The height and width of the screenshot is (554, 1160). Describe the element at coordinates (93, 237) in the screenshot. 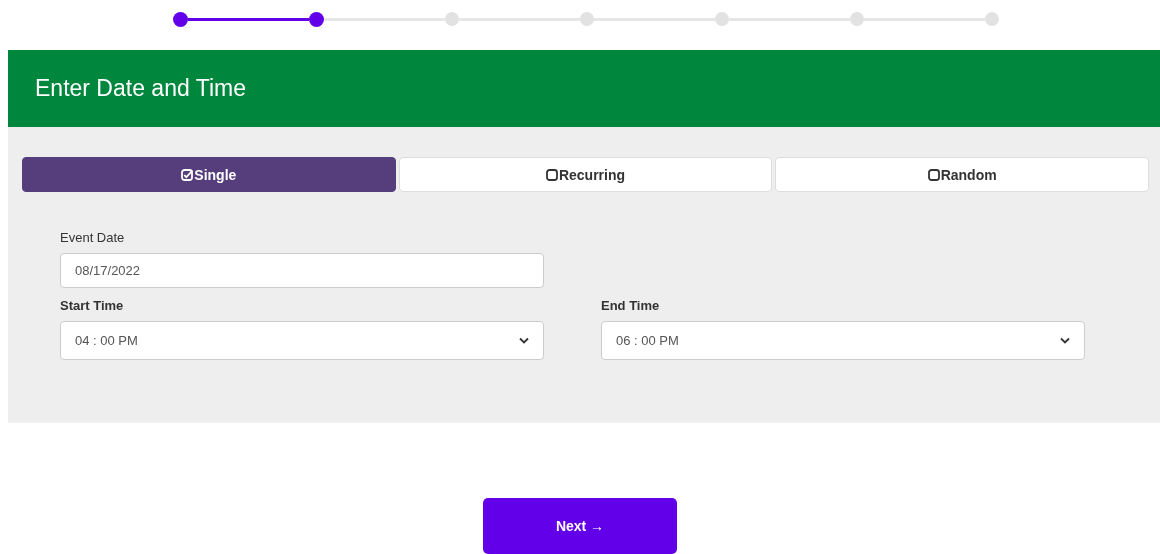

I see `field-label: Event Date` at that location.